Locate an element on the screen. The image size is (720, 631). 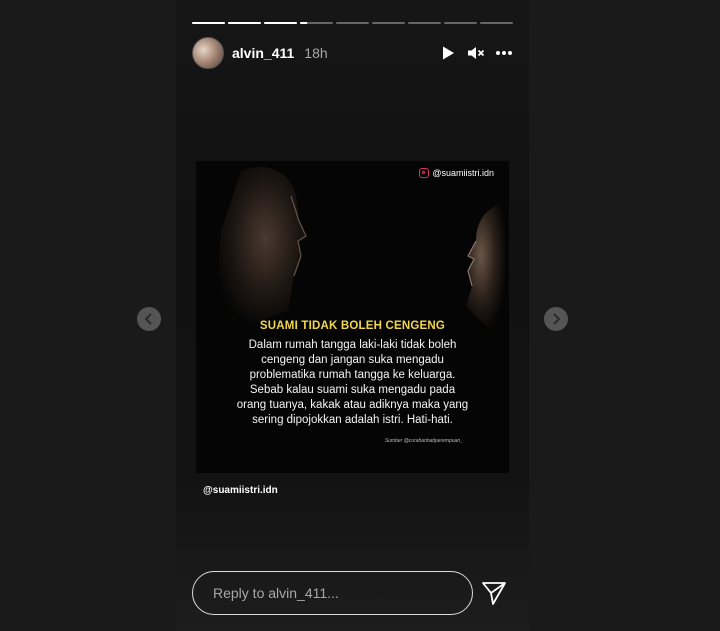
post-handle-text: @suamiistri.idn is located at coordinates (463, 173).